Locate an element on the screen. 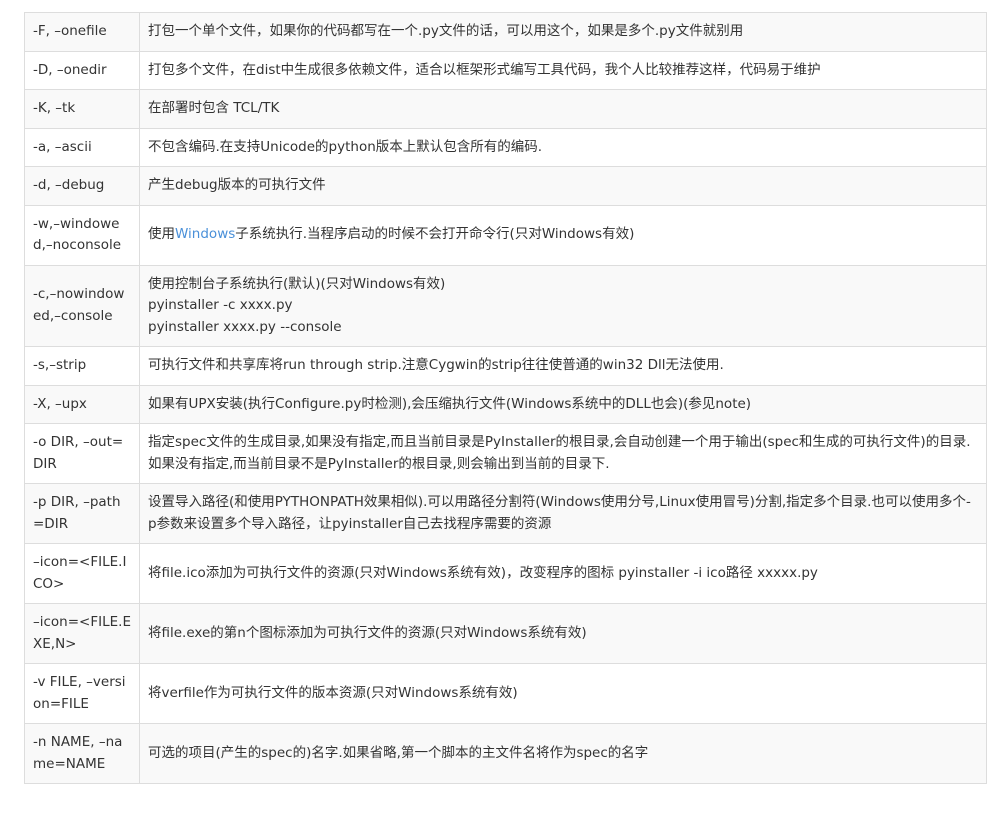 This screenshot has height=824, width=996. option-cell: -v FILE, –version=FILE is located at coordinates (82, 693).